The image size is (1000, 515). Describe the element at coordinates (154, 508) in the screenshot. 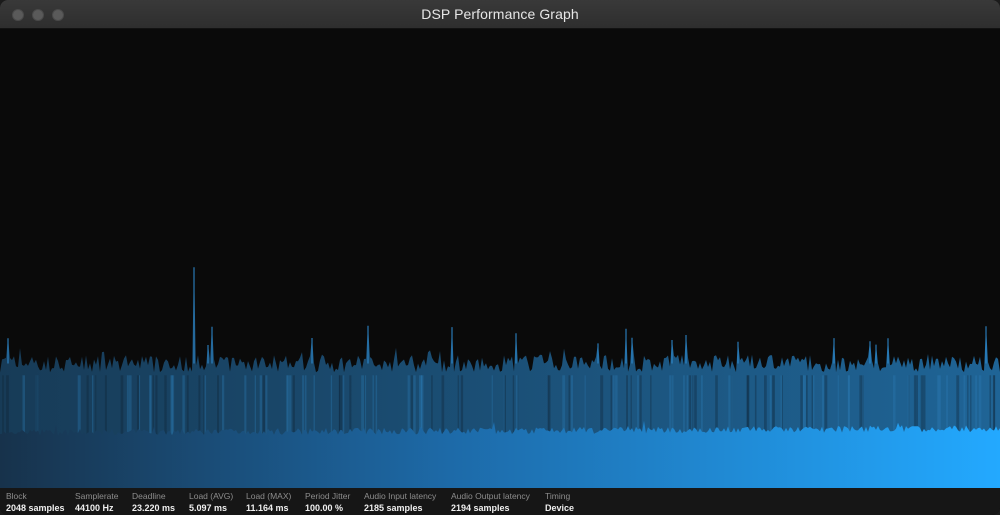

I see `stat-value: 23.220 ms` at that location.